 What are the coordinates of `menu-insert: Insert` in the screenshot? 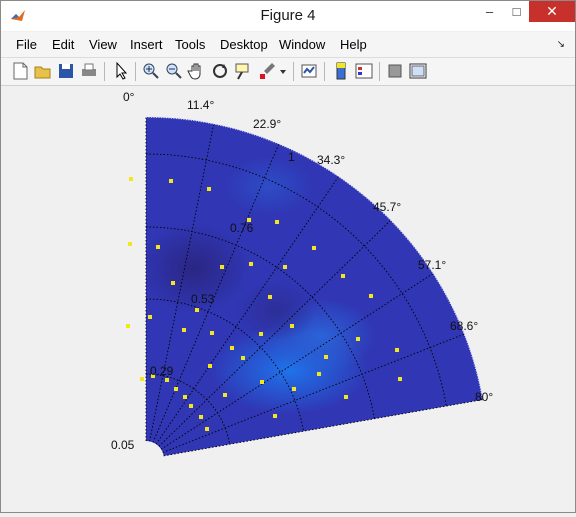 It's located at (146, 44).